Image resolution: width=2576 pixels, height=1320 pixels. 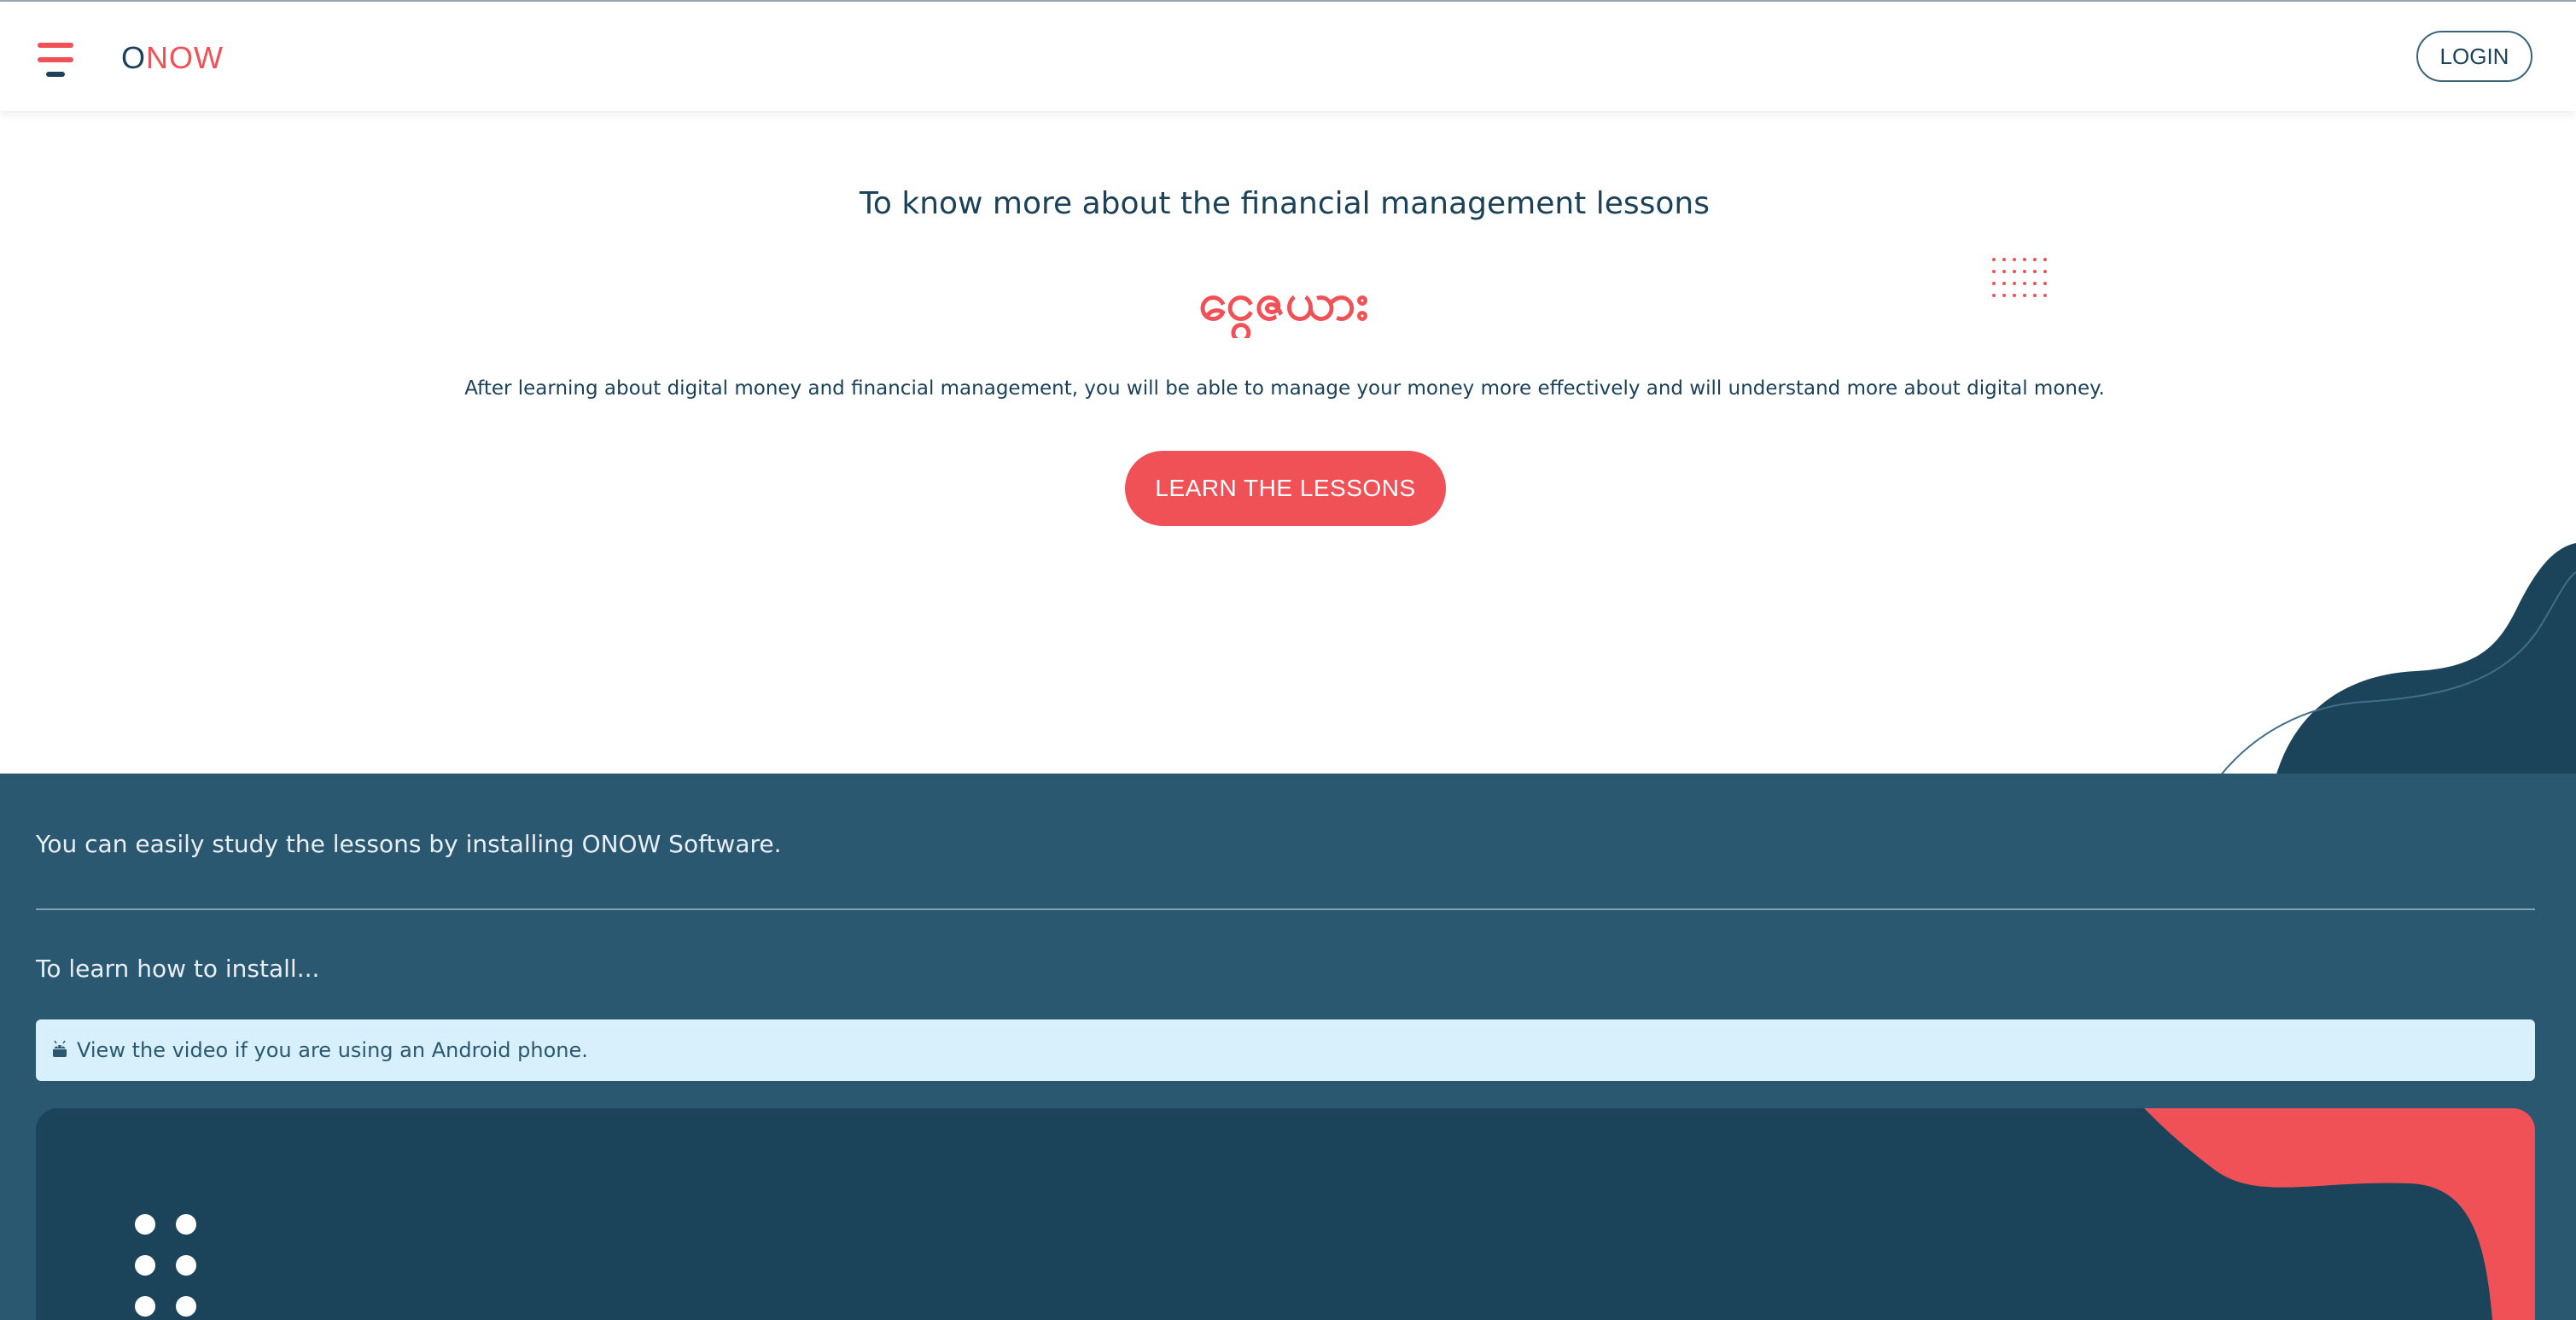 What do you see at coordinates (158, 57) in the screenshot?
I see `logo-letter-n: N` at bounding box center [158, 57].